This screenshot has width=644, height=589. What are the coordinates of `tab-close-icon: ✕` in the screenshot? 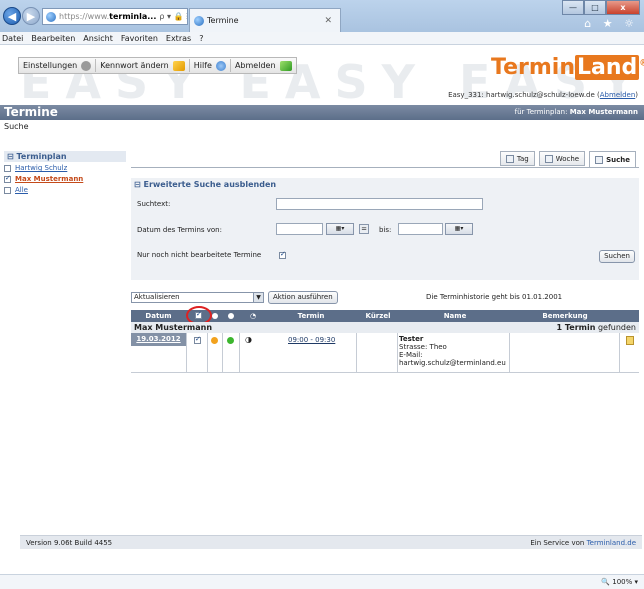 It's located at (328, 21).